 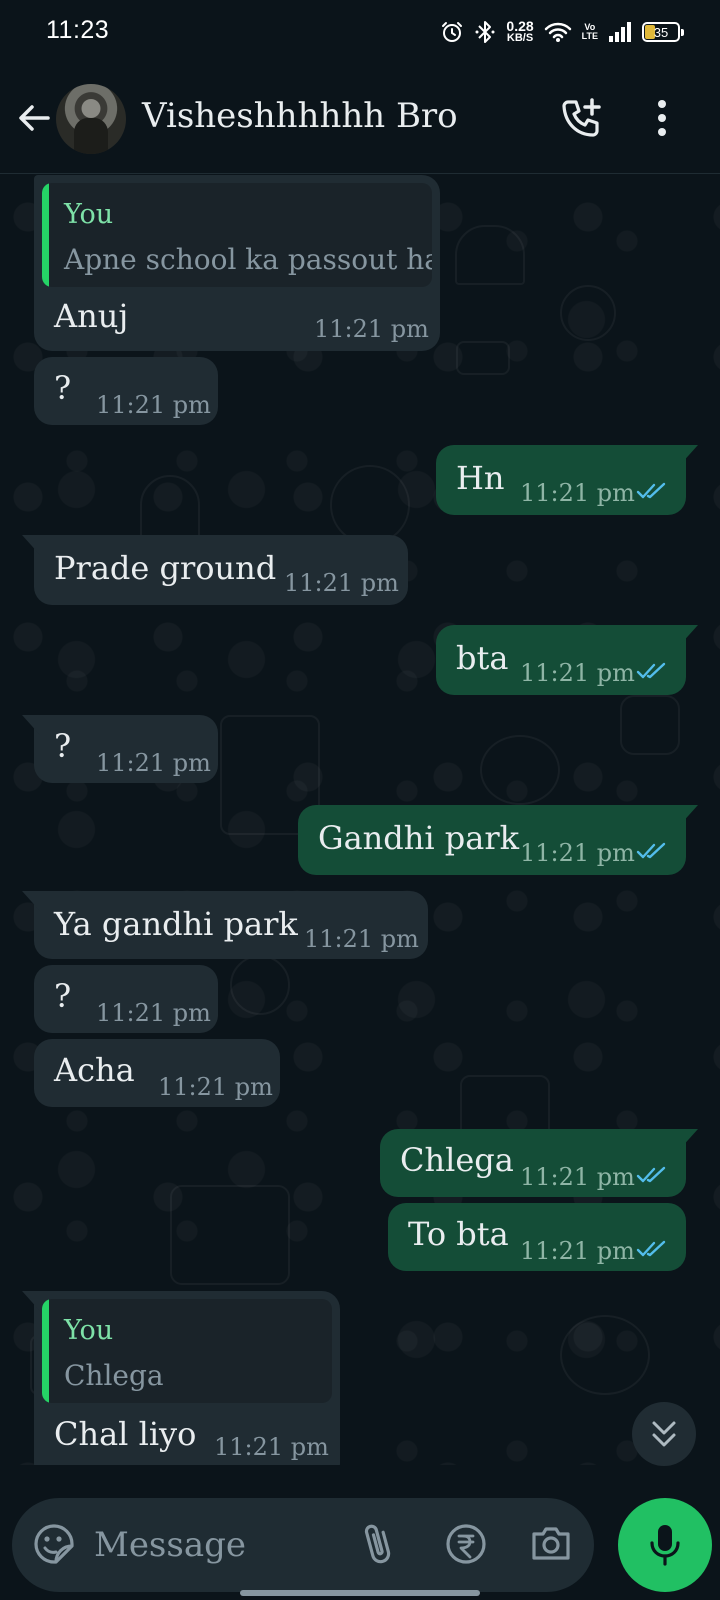 What do you see at coordinates (520, 31) in the screenshot?
I see `network-speed: 0.28 KB/S` at bounding box center [520, 31].